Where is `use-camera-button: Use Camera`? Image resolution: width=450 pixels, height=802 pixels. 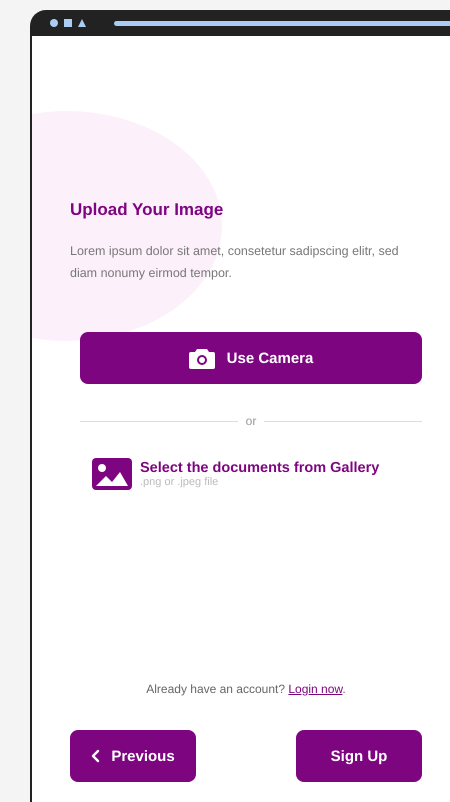 use-camera-button: Use Camera is located at coordinates (251, 358).